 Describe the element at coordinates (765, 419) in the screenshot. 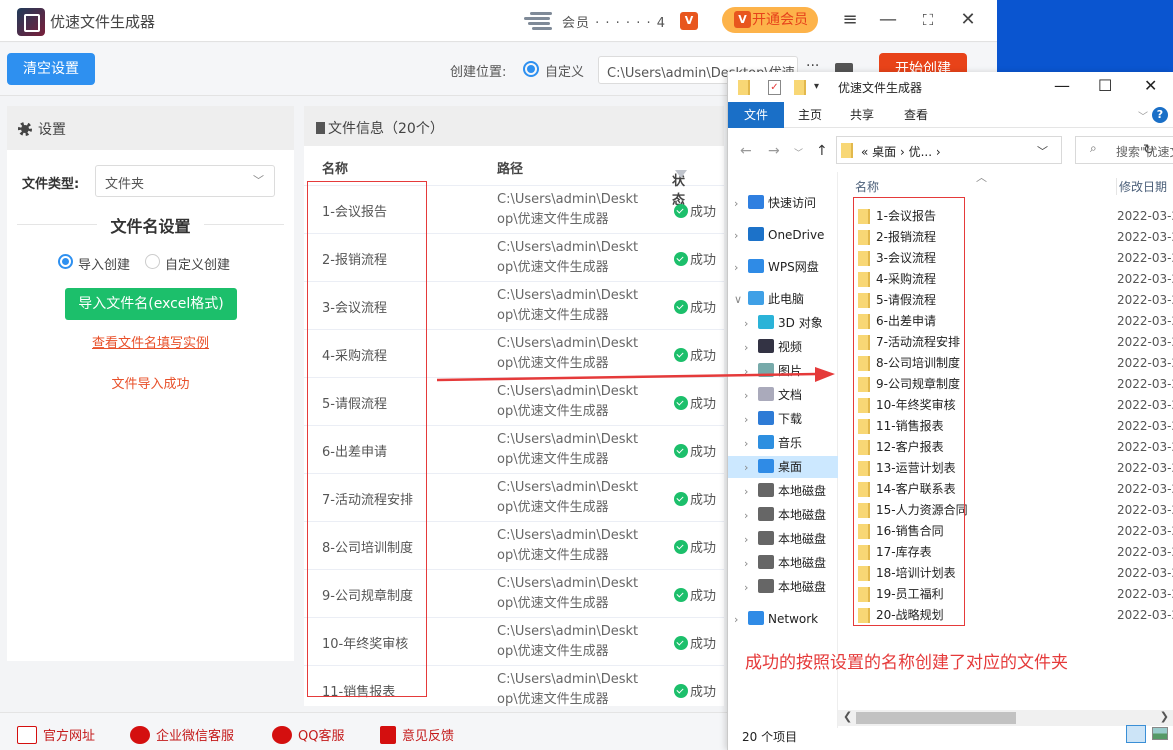

I see `tree-item: › 下载` at that location.